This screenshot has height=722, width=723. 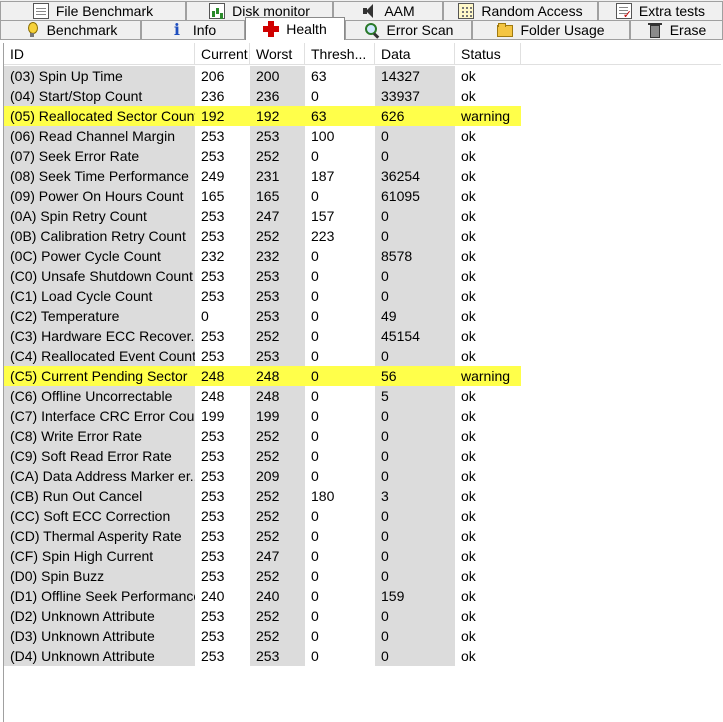 I want to click on table-row: (D4) Unknown Attribute 253 253 0 0 ok, so click(x=362, y=656).